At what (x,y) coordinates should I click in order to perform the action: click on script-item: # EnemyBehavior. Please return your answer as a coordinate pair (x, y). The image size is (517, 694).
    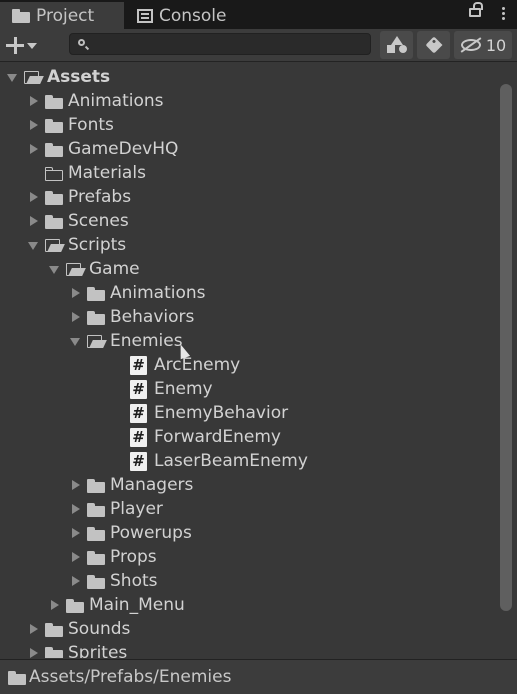
    Looking at the image, I should click on (209, 413).